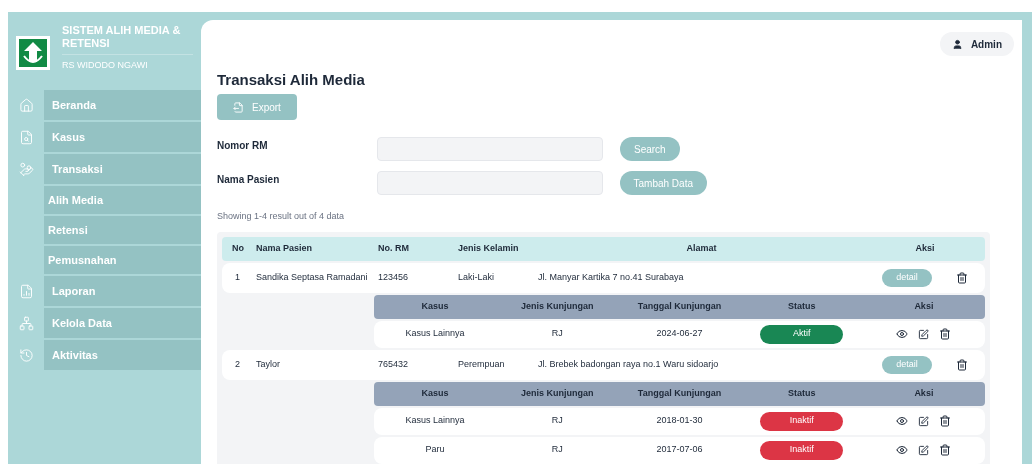 The image size is (1032, 464). What do you see at coordinates (122, 200) in the screenshot?
I see `sidebar-subitem: Alih Media` at bounding box center [122, 200].